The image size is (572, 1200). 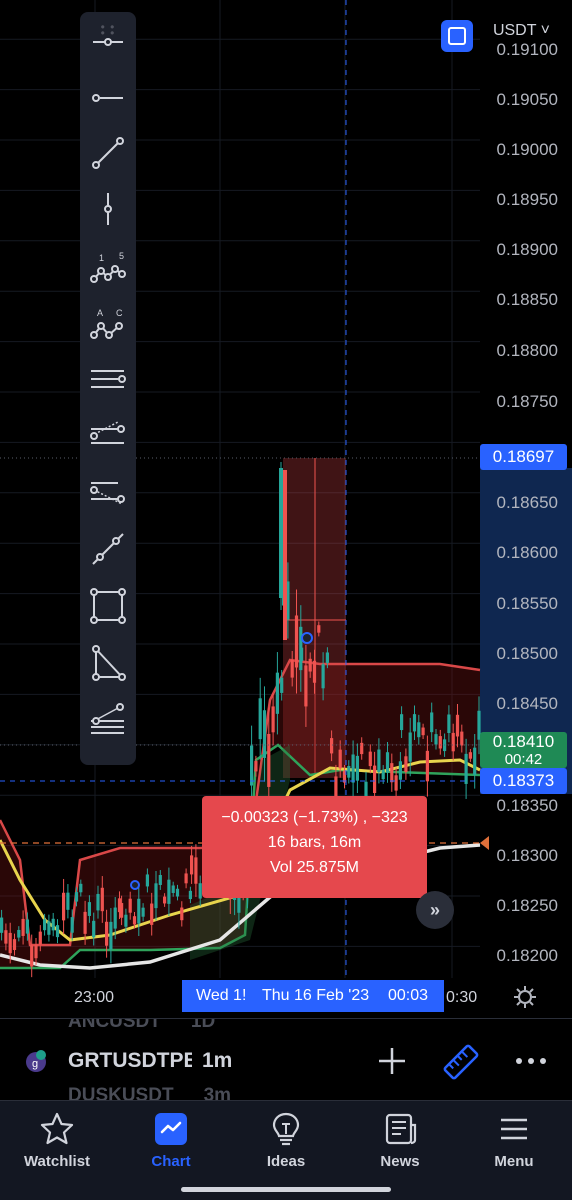 What do you see at coordinates (286, 1144) in the screenshot?
I see `nav-ideas: Ideas` at bounding box center [286, 1144].